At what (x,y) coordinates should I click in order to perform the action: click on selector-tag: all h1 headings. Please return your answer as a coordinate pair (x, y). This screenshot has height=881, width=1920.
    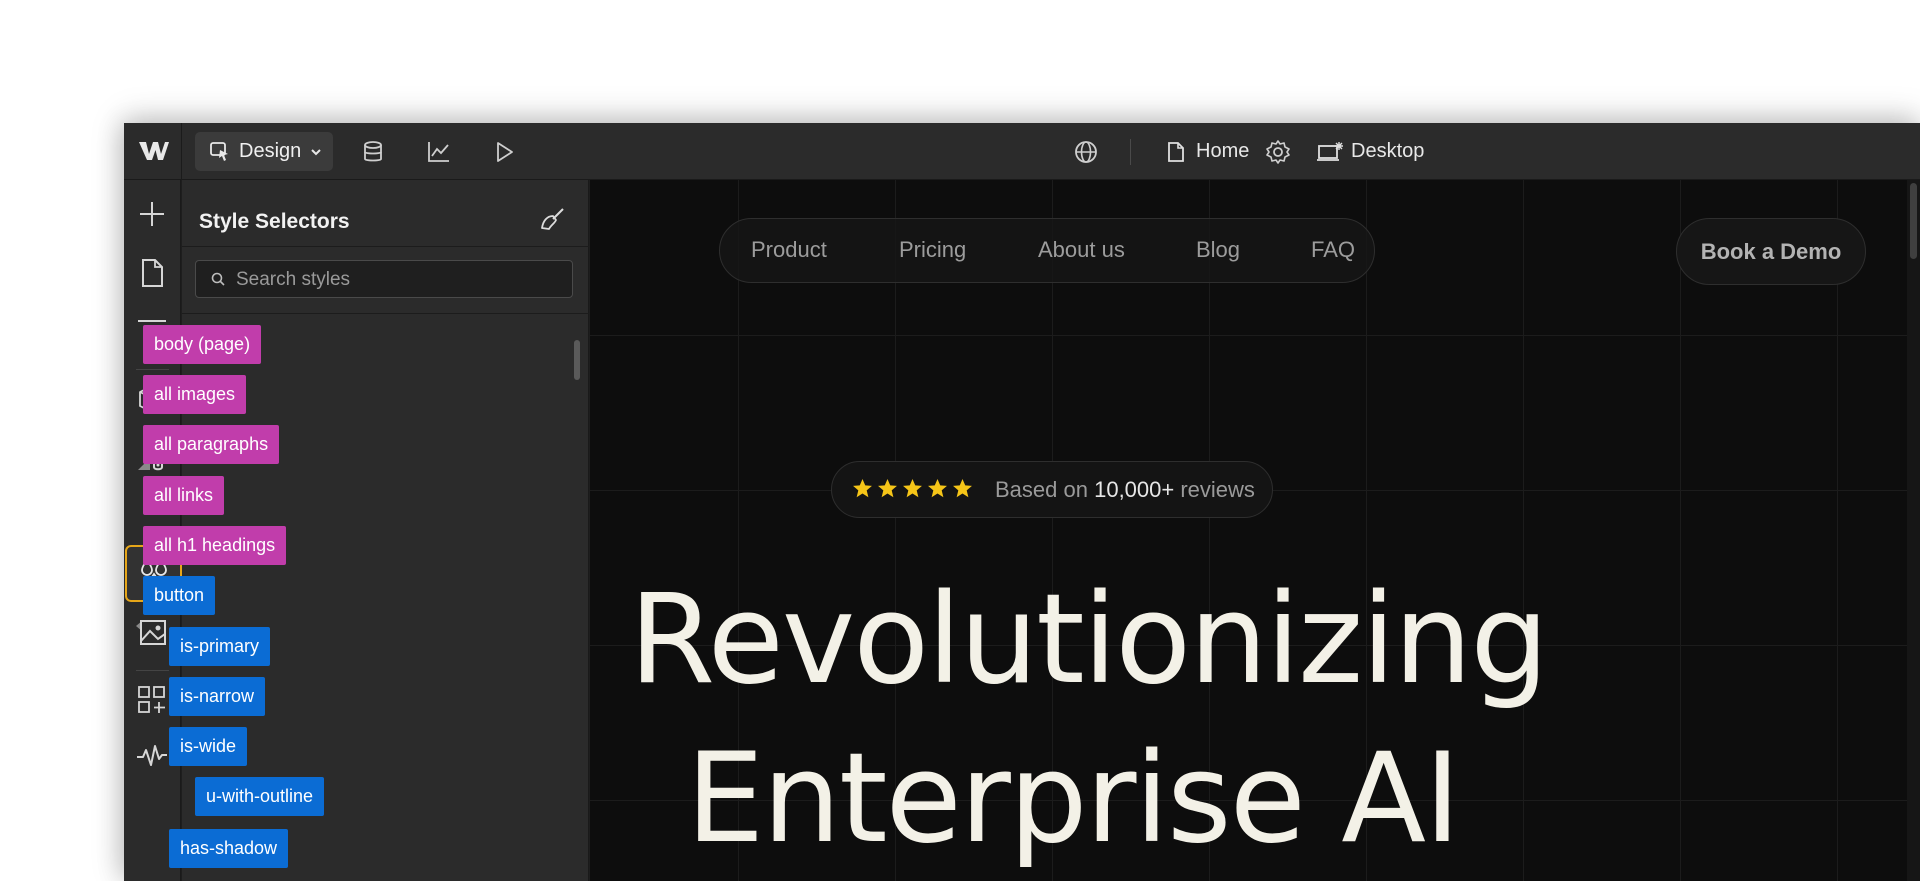
    Looking at the image, I should click on (215, 545).